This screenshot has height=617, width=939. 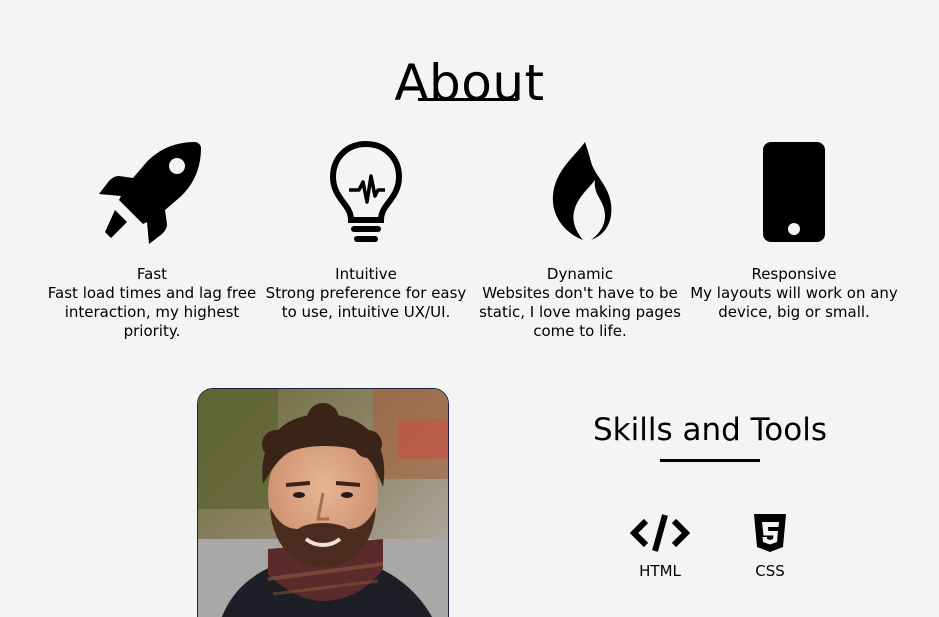 I want to click on profile-photo, so click(x=323, y=502).